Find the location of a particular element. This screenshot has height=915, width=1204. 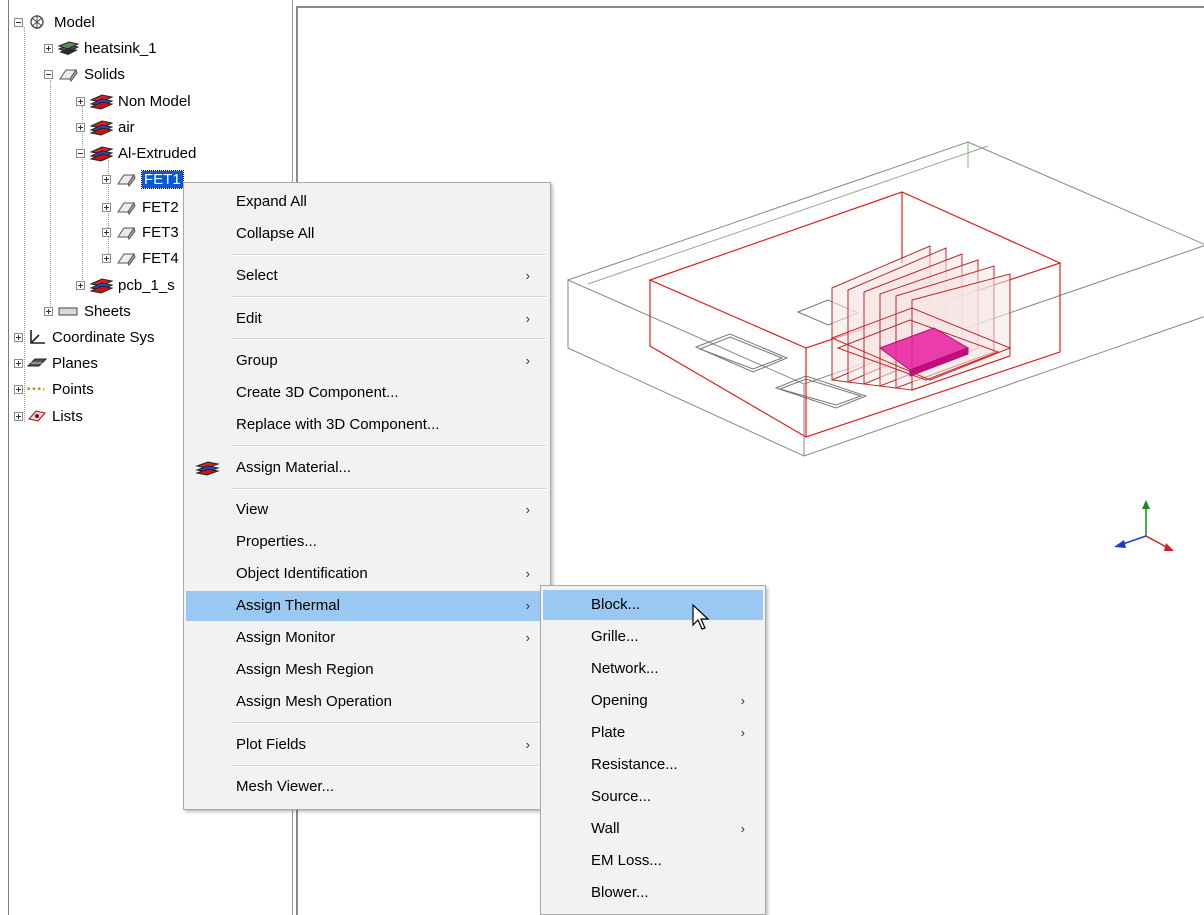

tree-label: FET4 is located at coordinates (160, 258).